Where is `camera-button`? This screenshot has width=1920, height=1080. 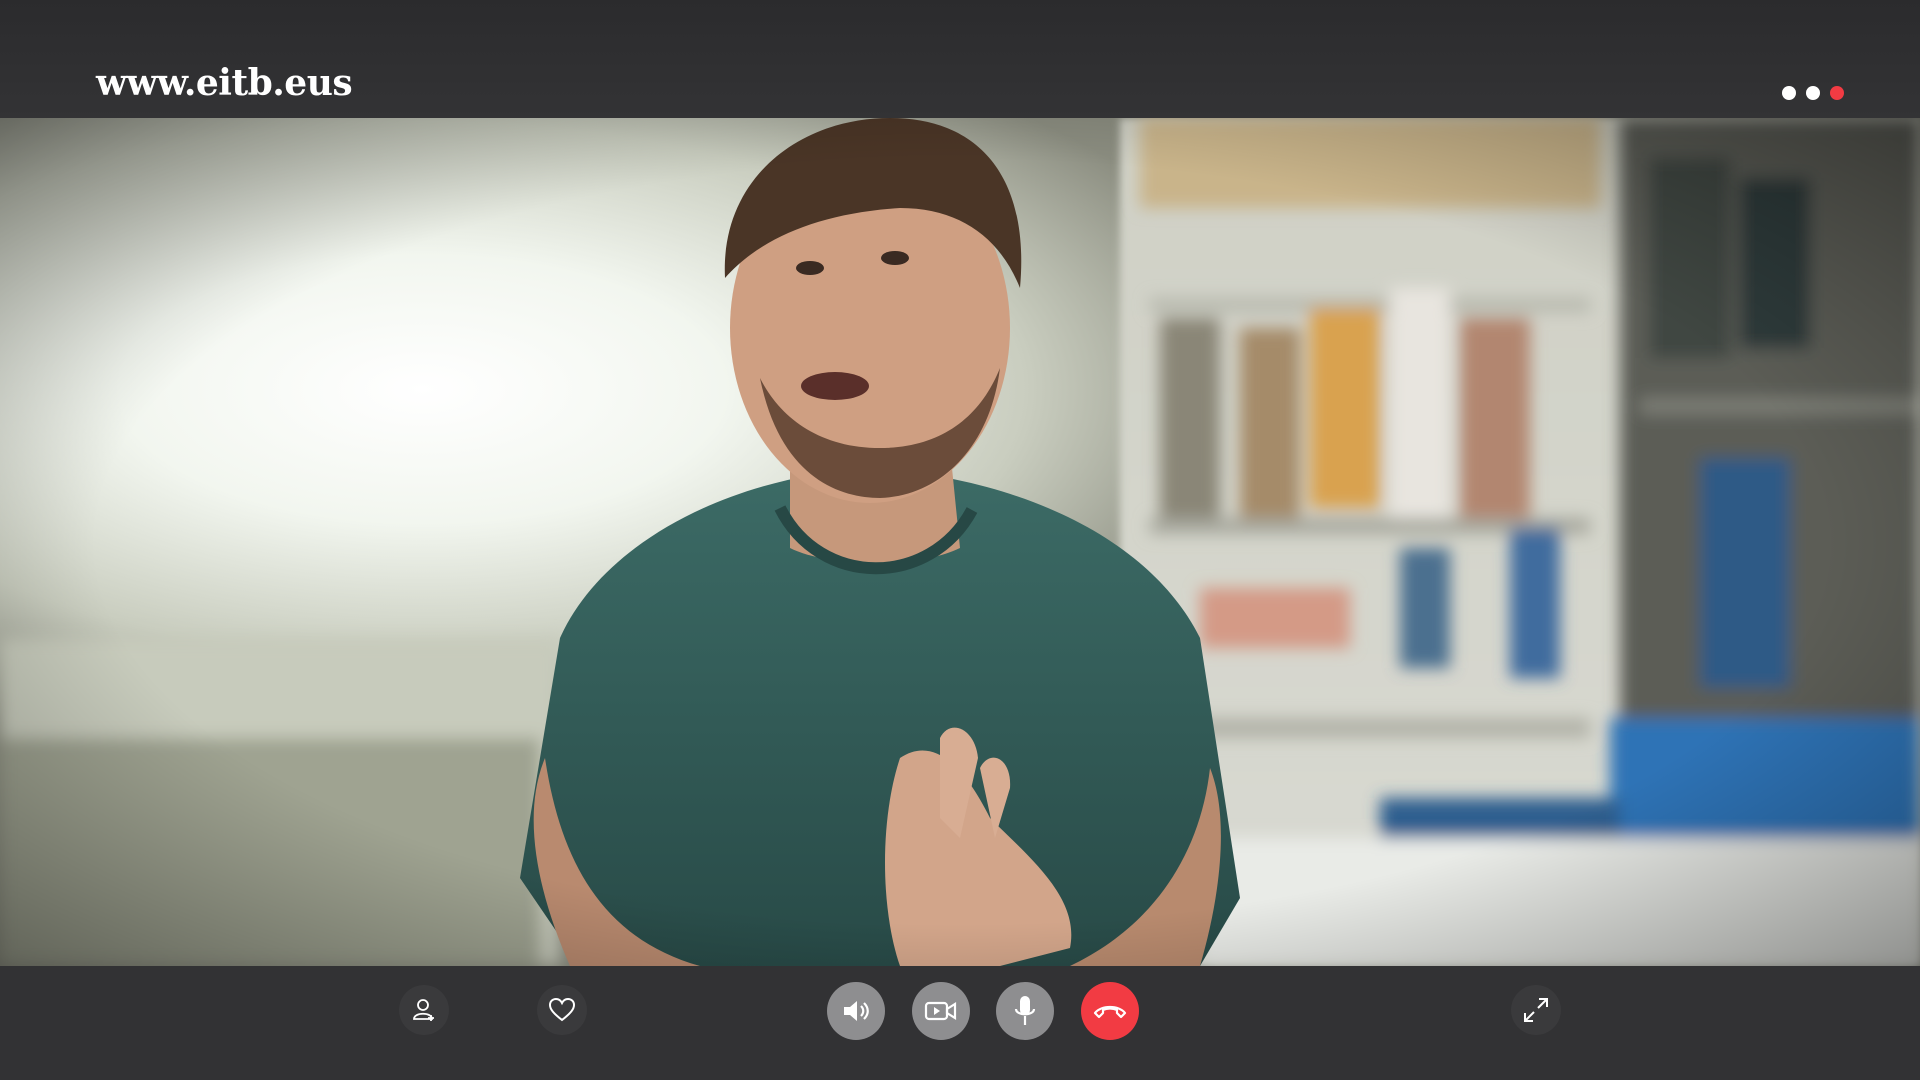
camera-button is located at coordinates (941, 1011).